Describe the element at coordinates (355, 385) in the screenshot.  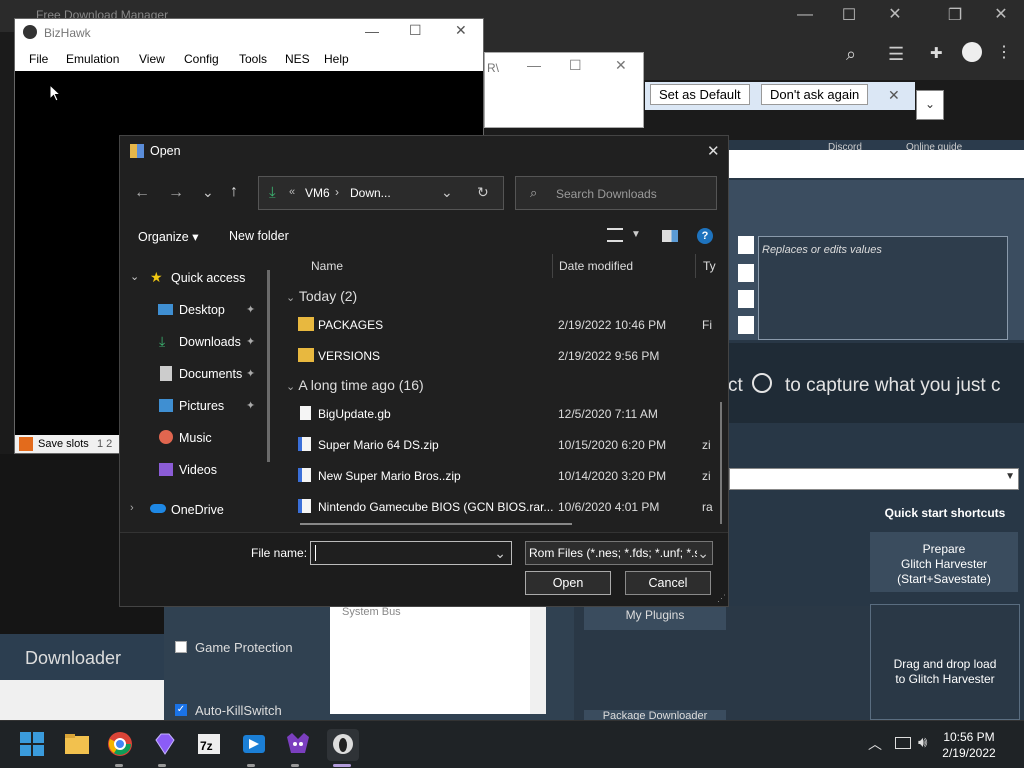
I see `group-long-ago: ⌄ A long time ago (16)` at that location.